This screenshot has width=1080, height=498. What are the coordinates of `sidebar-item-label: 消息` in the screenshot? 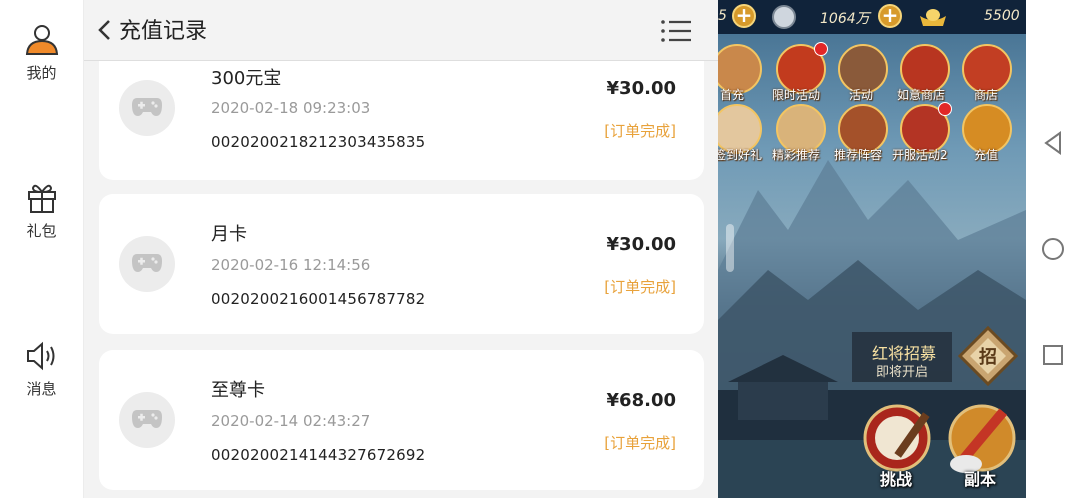 It's located at (41, 389).